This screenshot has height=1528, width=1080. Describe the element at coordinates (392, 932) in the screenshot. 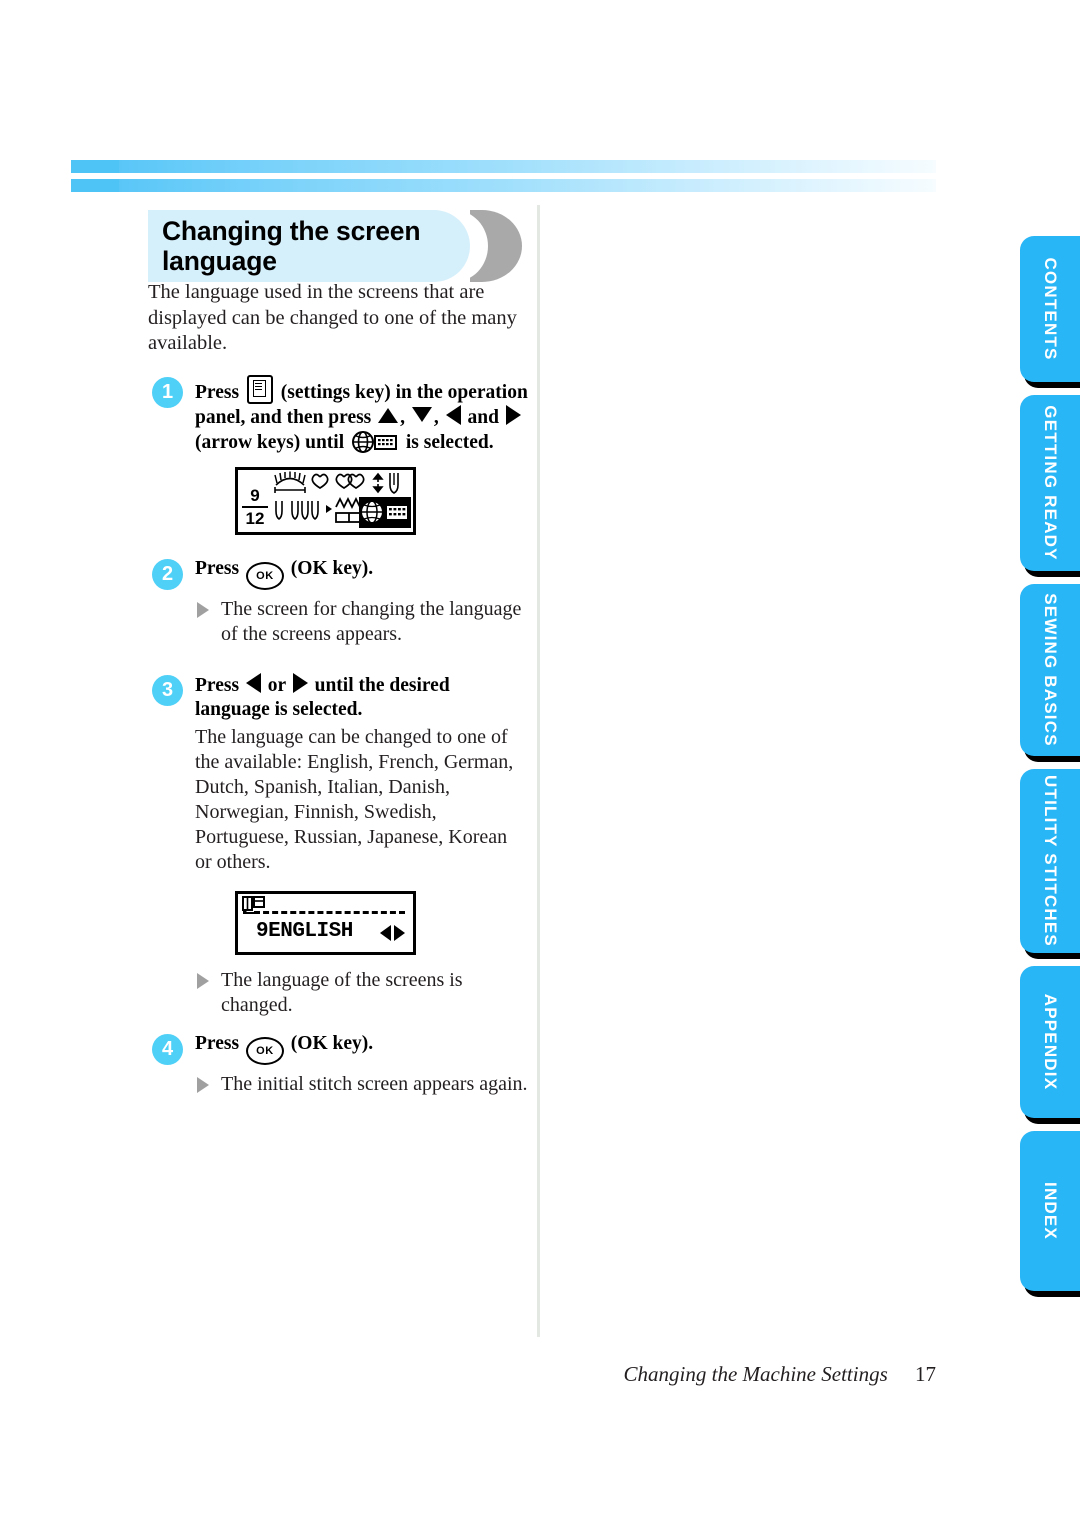

I see `lcd-language-arrows` at that location.